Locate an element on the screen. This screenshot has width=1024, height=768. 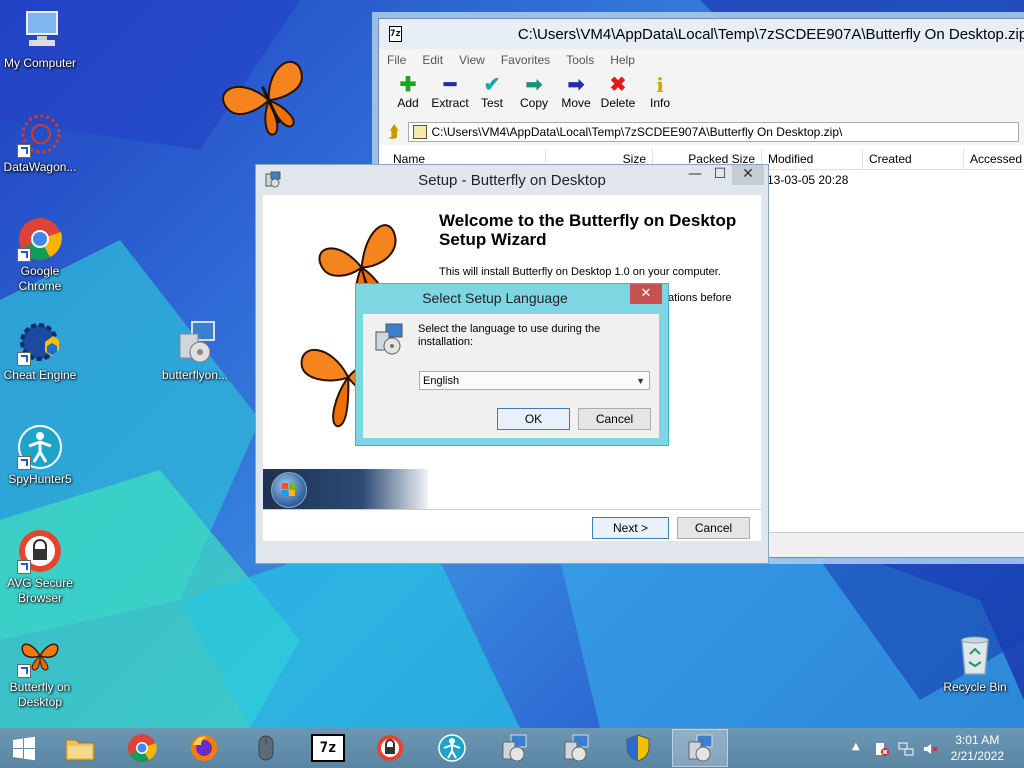
delete-button: ✖ Delete is located at coordinates (618, 90).